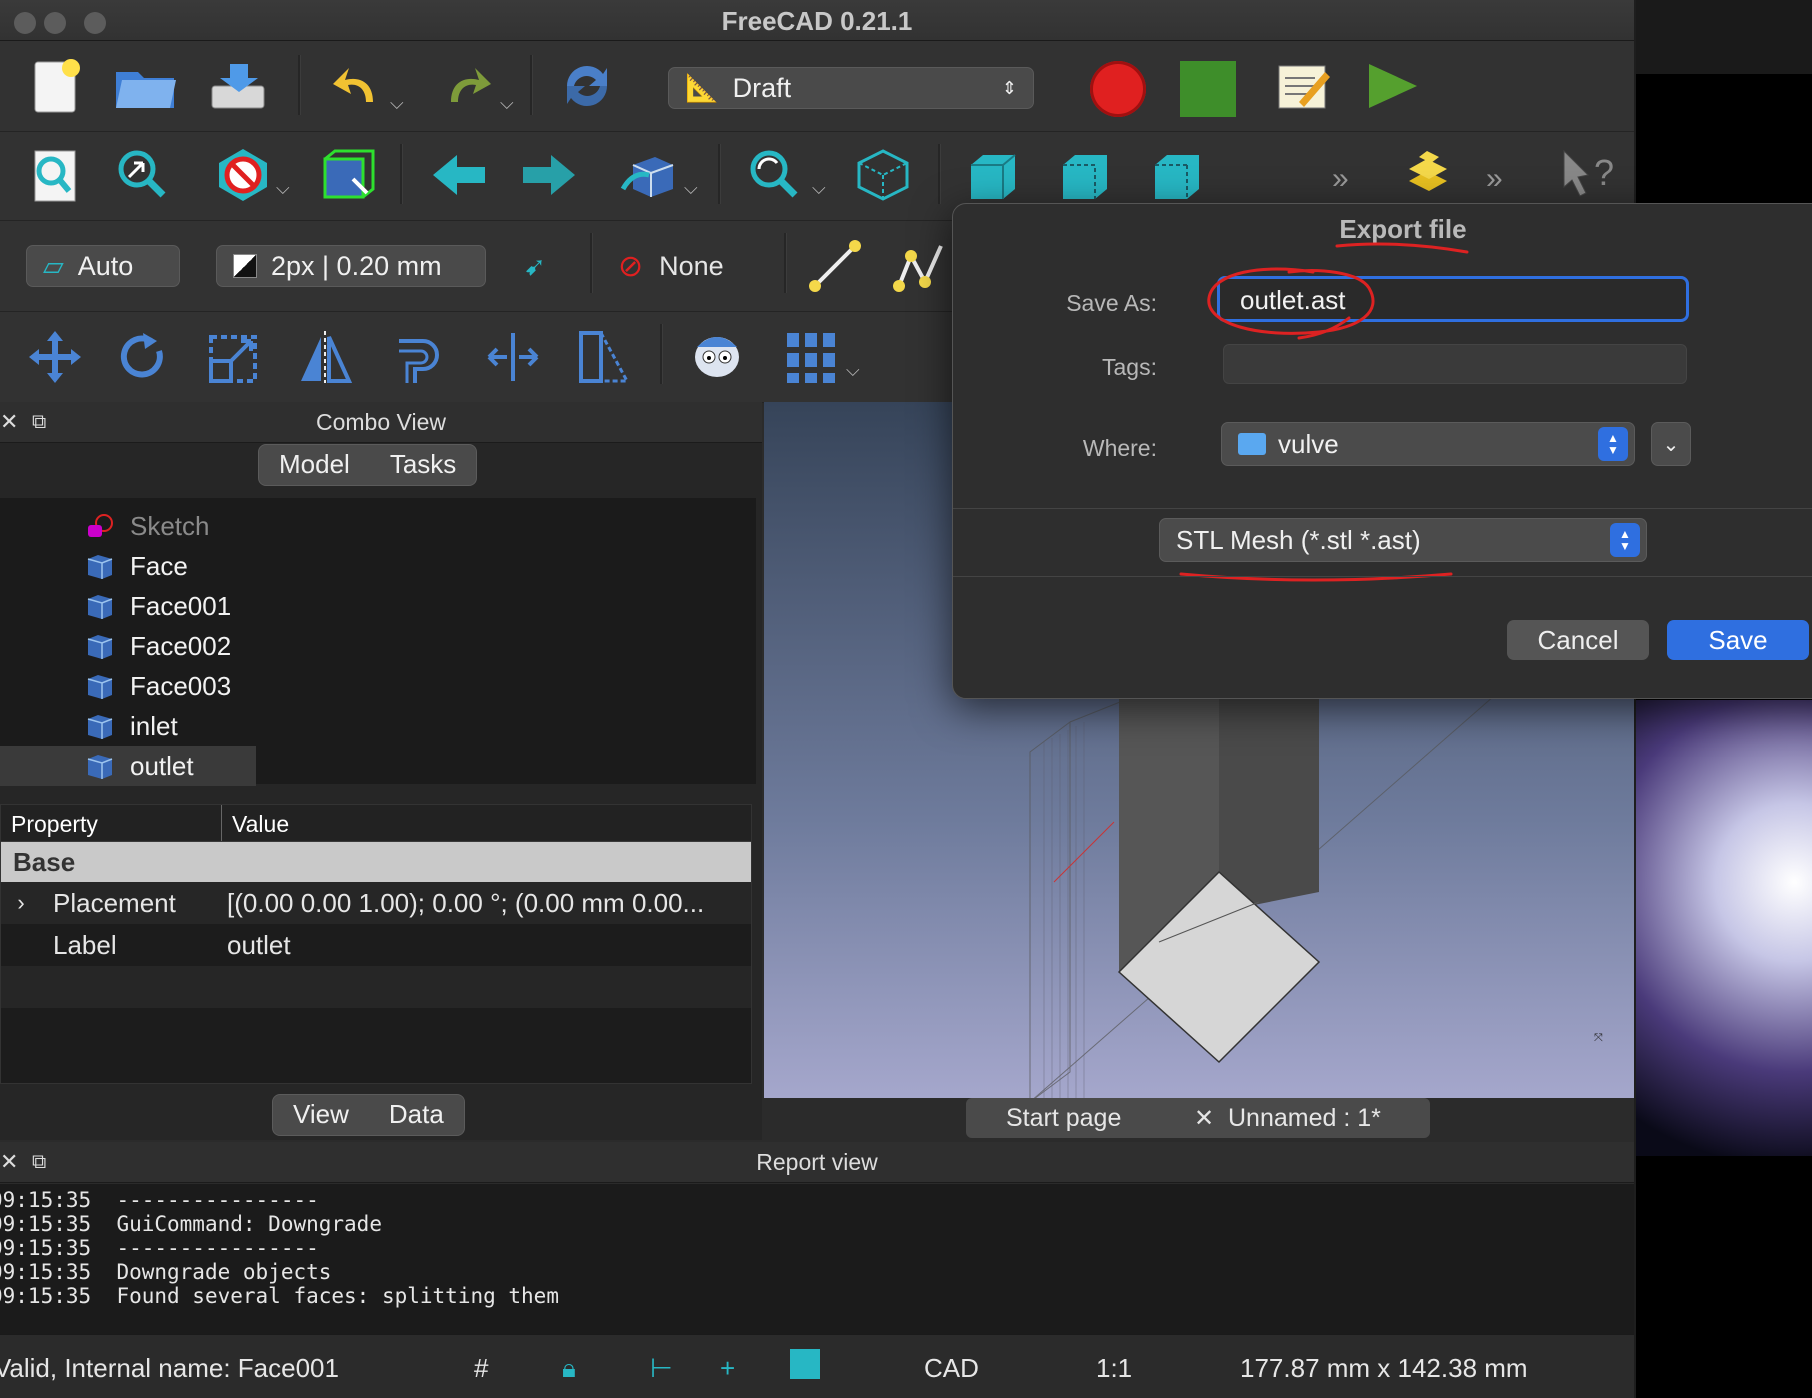 The height and width of the screenshot is (1398, 1812). What do you see at coordinates (111, 823) in the screenshot?
I see `property-column-header: Property` at bounding box center [111, 823].